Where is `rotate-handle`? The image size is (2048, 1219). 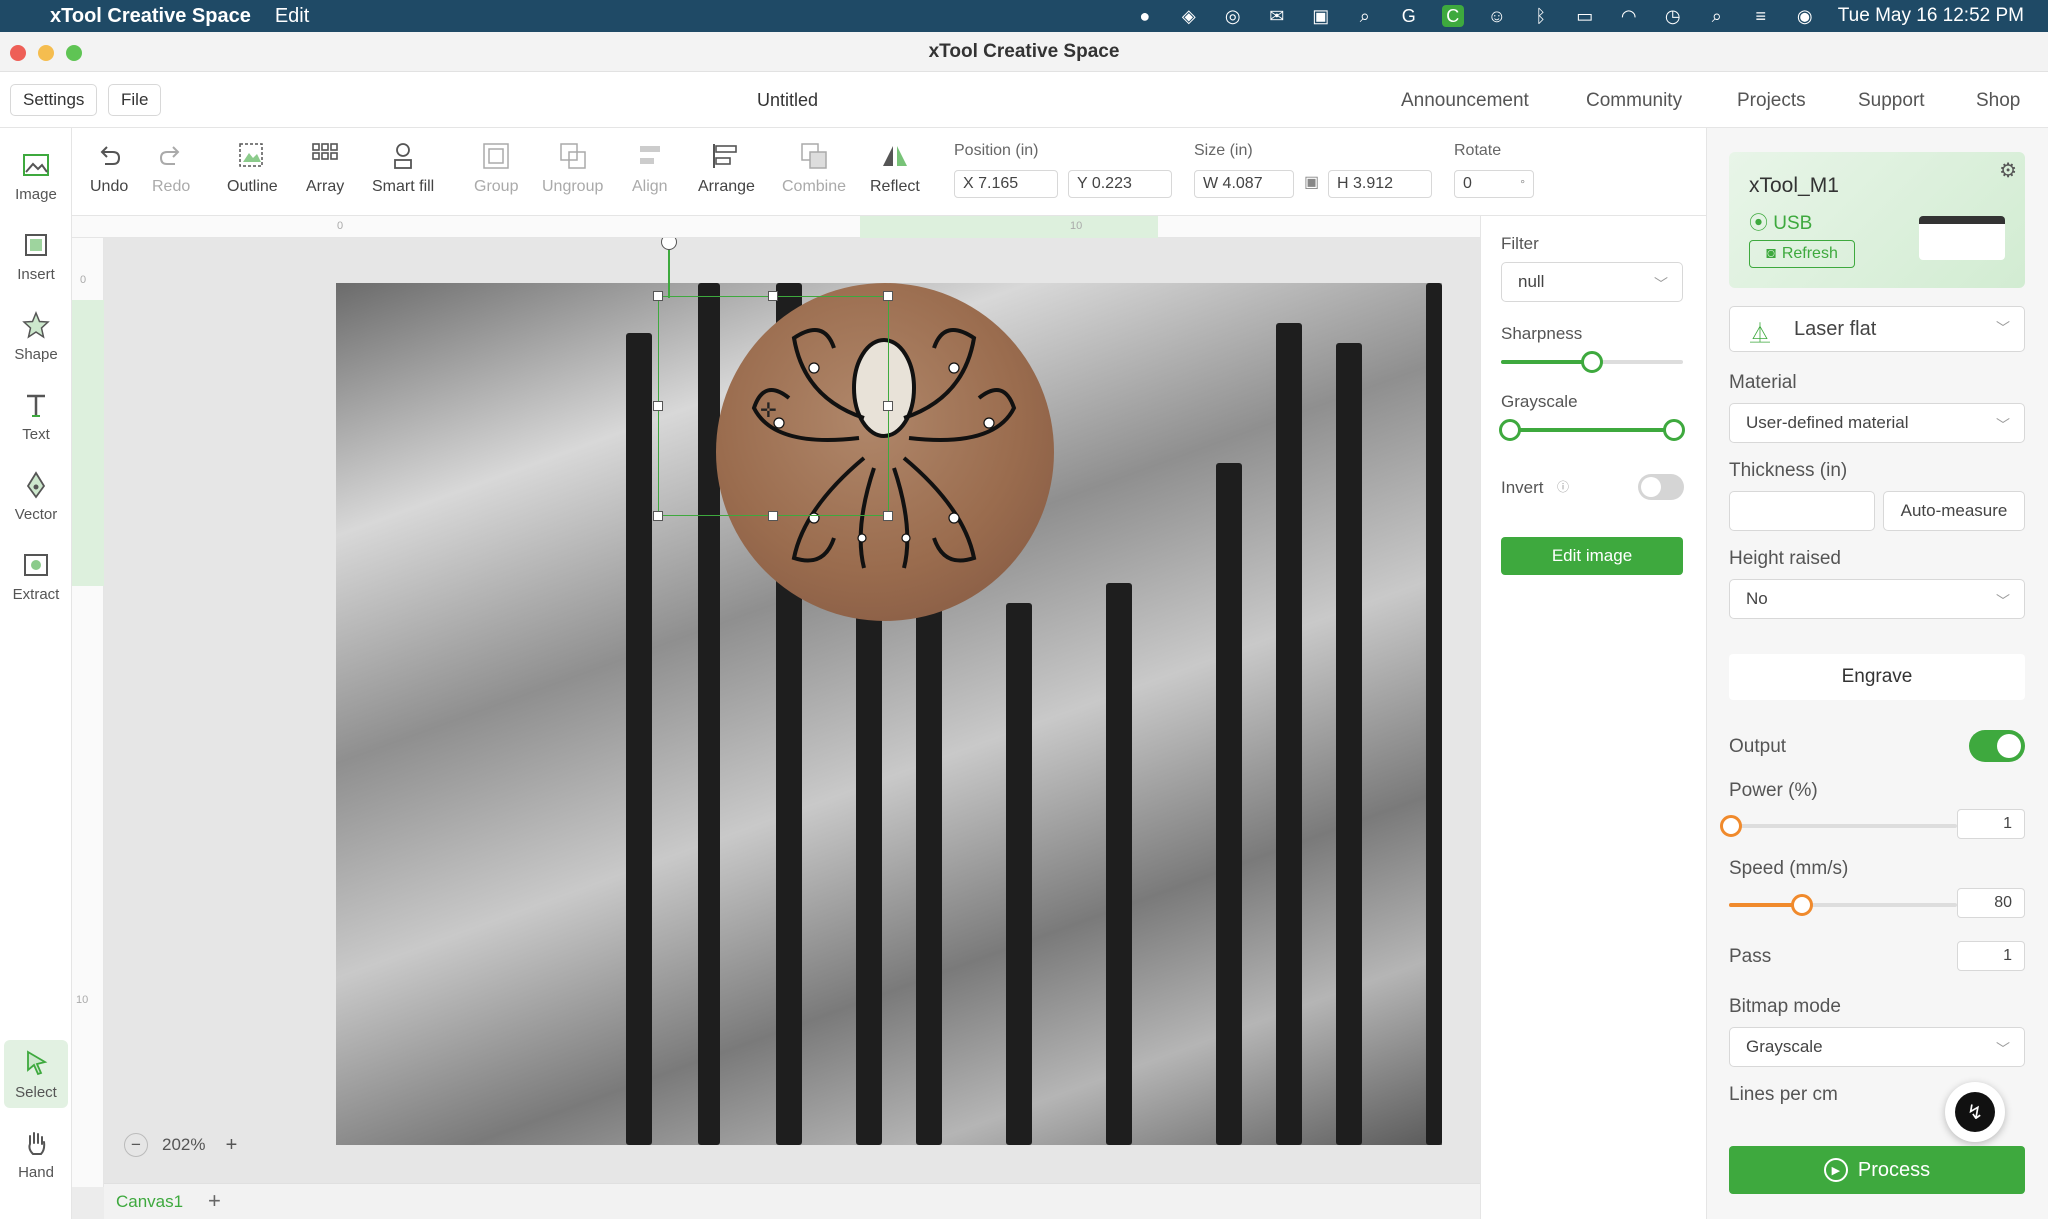
rotate-handle is located at coordinates (669, 244).